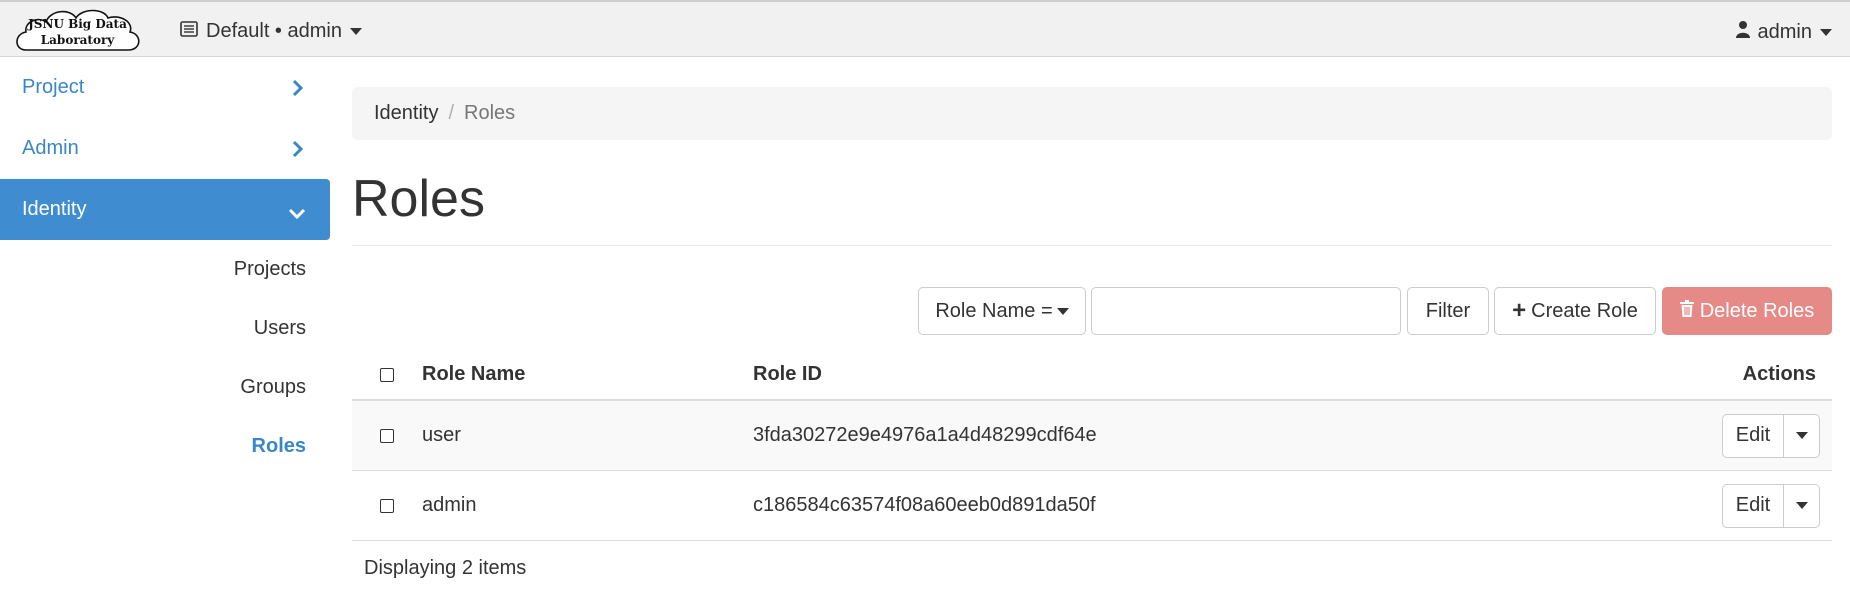 The width and height of the screenshot is (1850, 596). What do you see at coordinates (418, 199) in the screenshot?
I see `page-title: Roles` at bounding box center [418, 199].